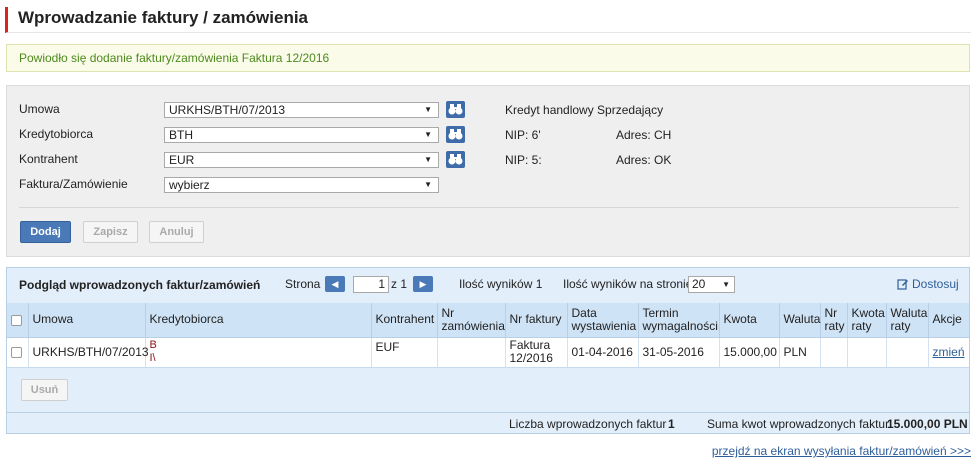 The image size is (977, 465). I want to click on umowa-select: URKHS/BTH/07/2013 ▼, so click(301, 110).